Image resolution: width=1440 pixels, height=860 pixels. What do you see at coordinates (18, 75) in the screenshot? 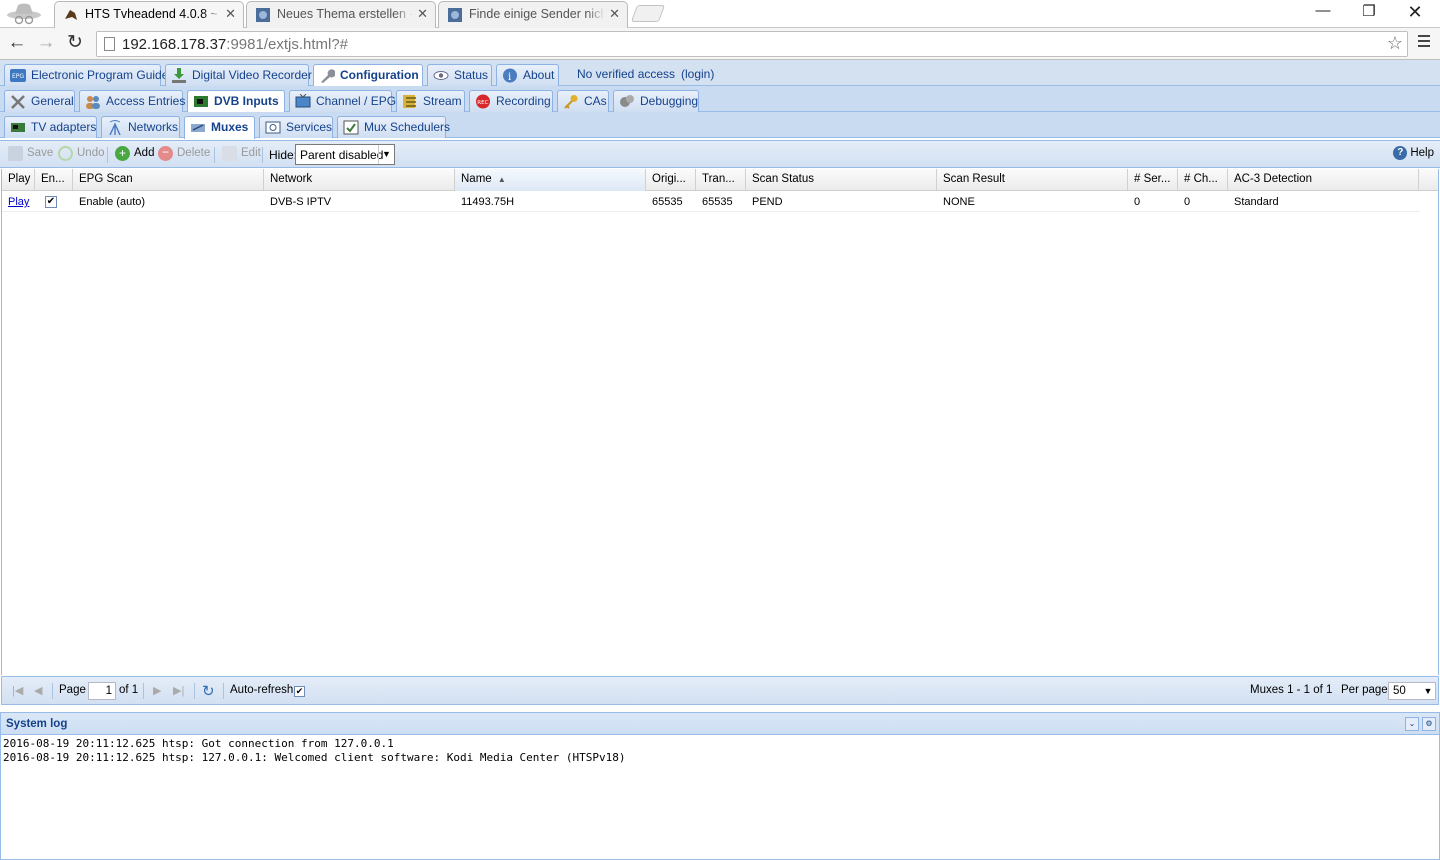
I see `epg-icon: EPG` at bounding box center [18, 75].